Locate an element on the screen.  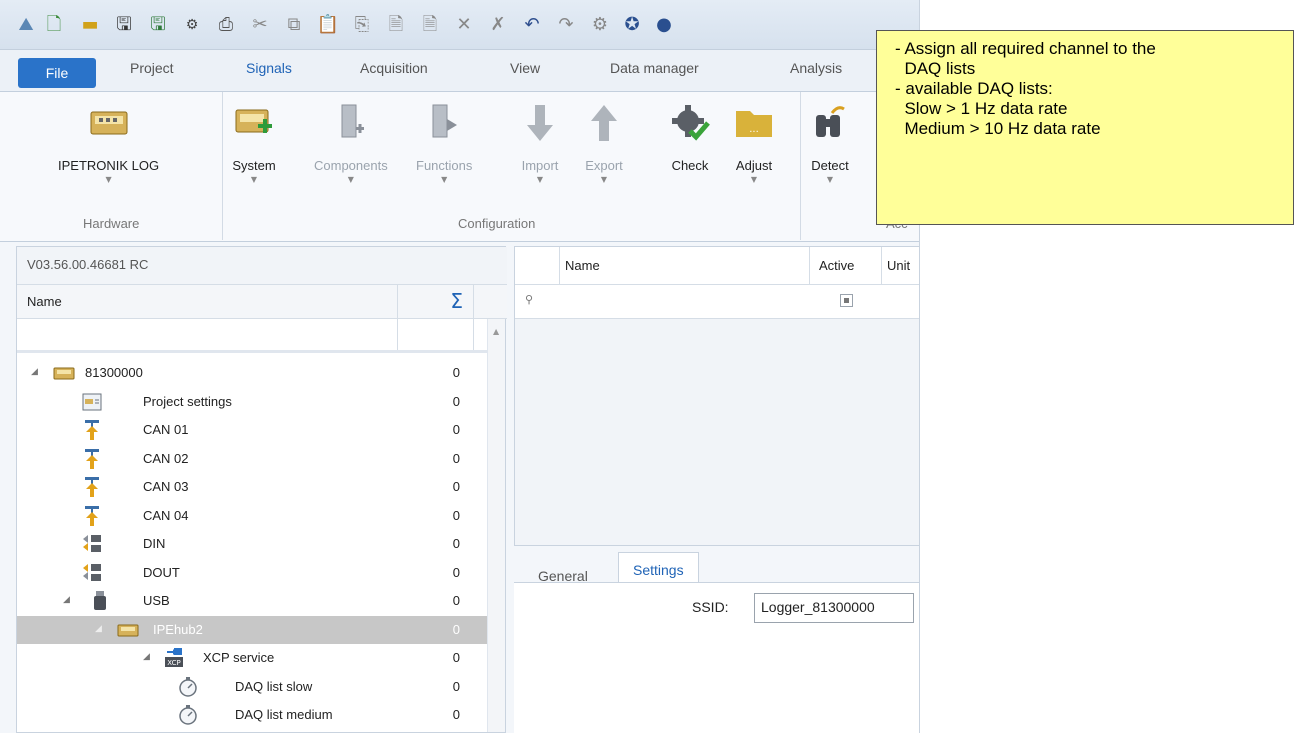
paste-icon: 📋 is located at coordinates (328, 25).